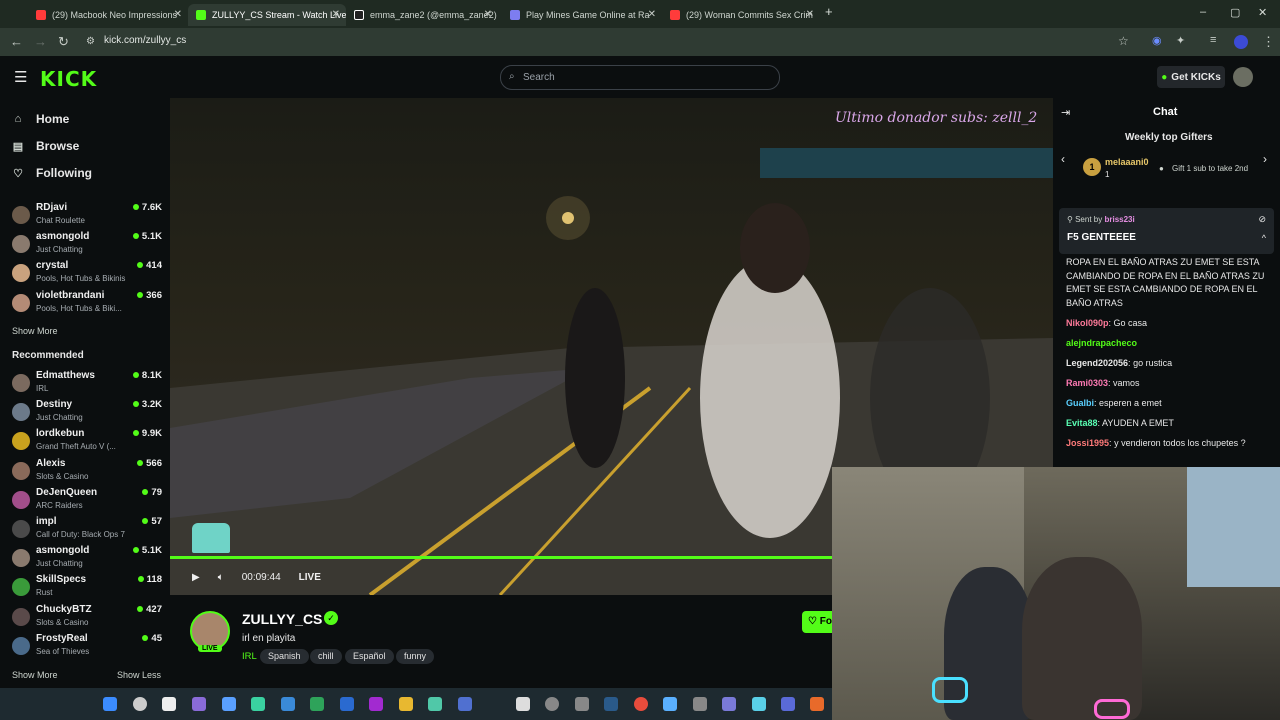 The width and height of the screenshot is (1280, 720). I want to click on file-explorer-icon, so click(406, 704).